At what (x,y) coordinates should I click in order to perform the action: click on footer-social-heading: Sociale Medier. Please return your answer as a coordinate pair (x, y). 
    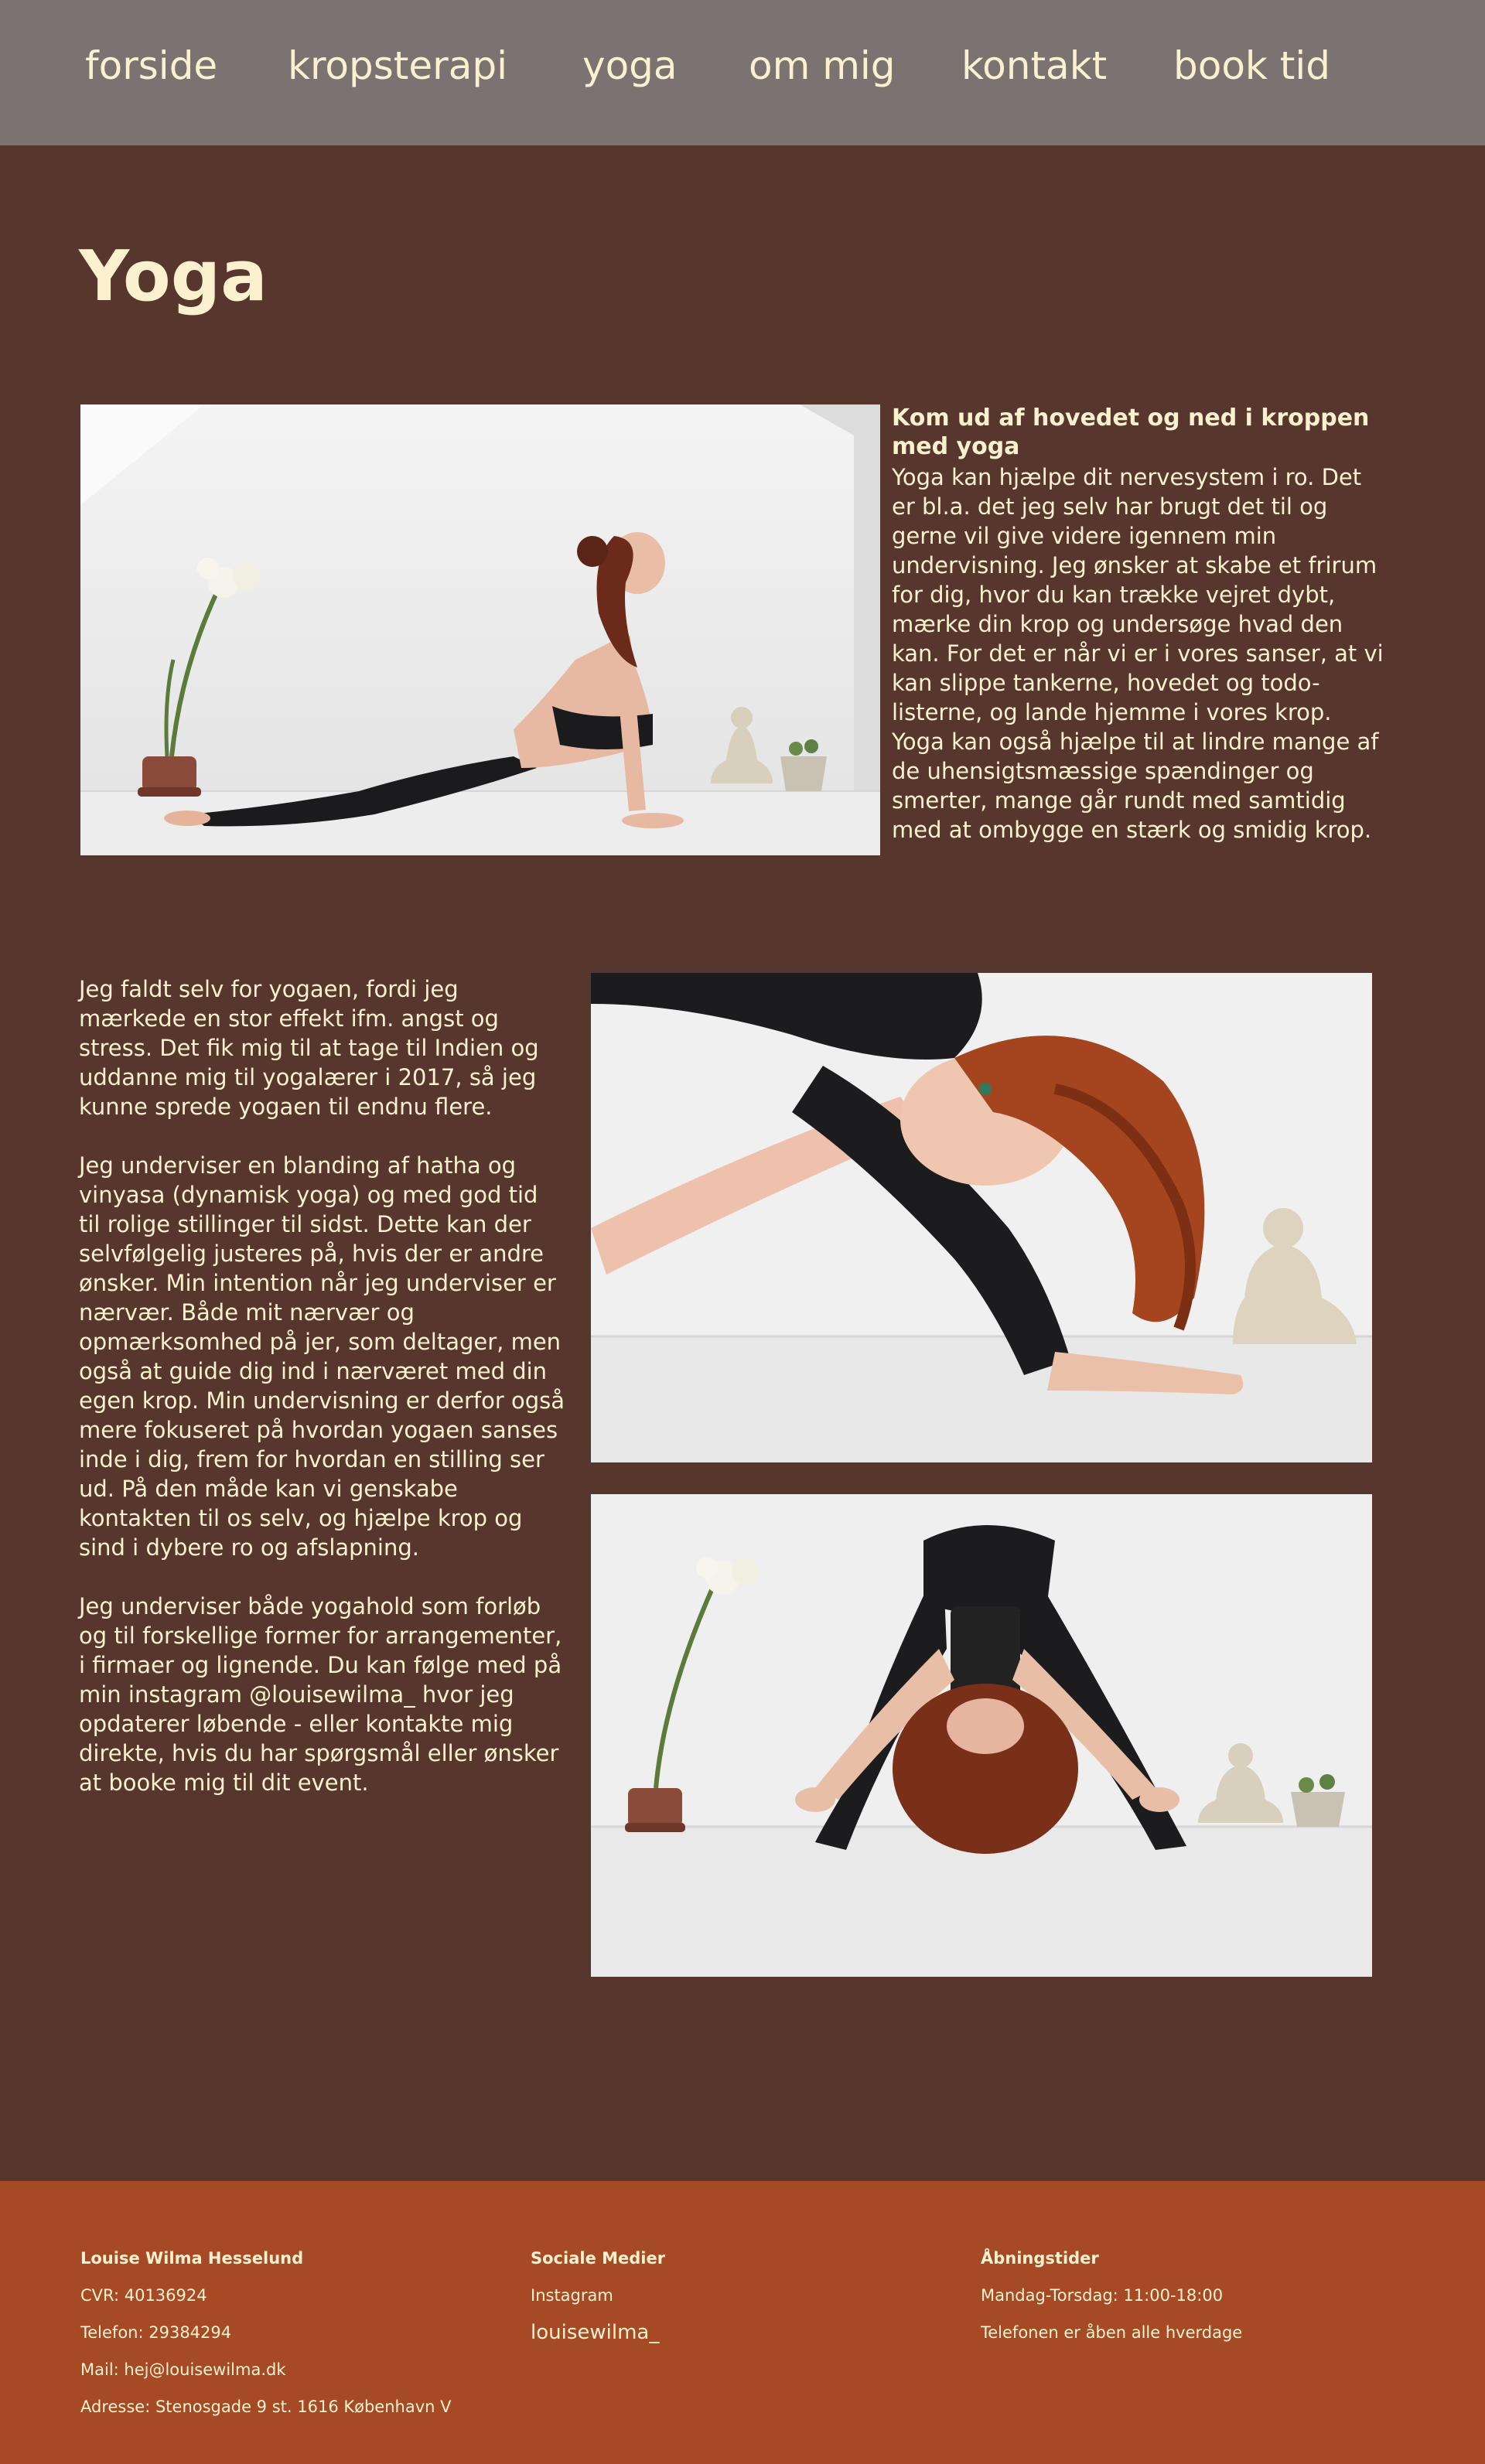
    Looking at the image, I should click on (598, 2258).